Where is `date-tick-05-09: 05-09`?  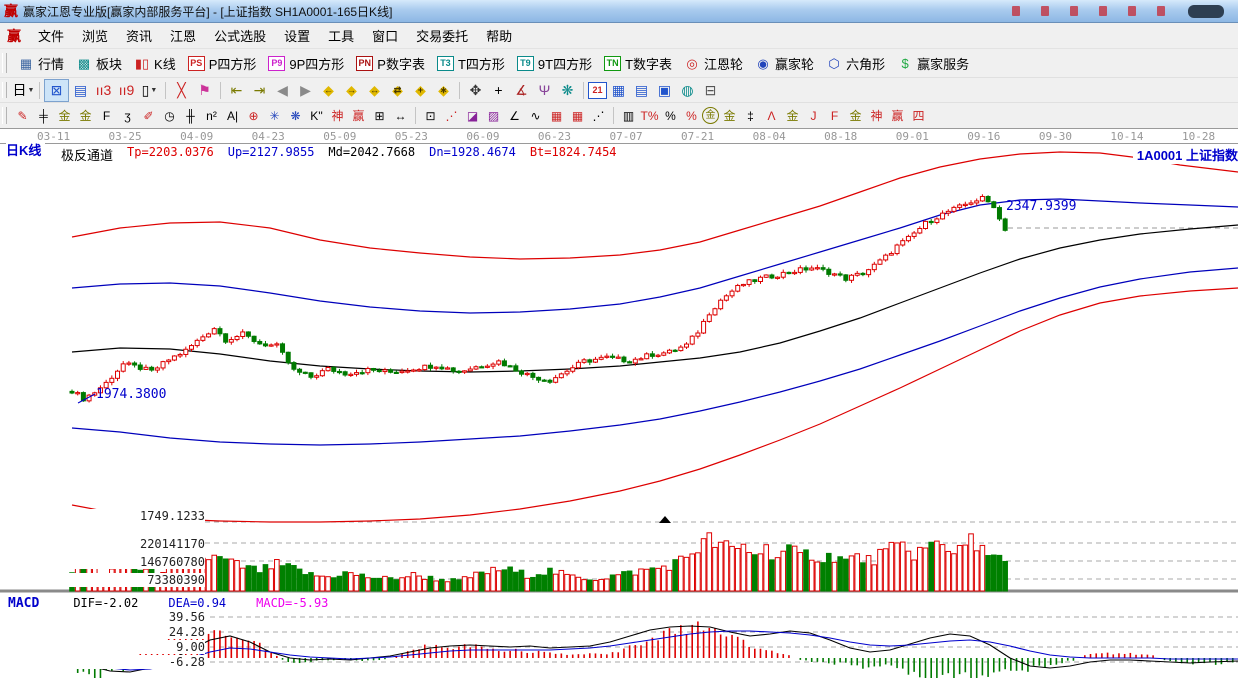 date-tick-05-09: 05-09 is located at coordinates (340, 136).